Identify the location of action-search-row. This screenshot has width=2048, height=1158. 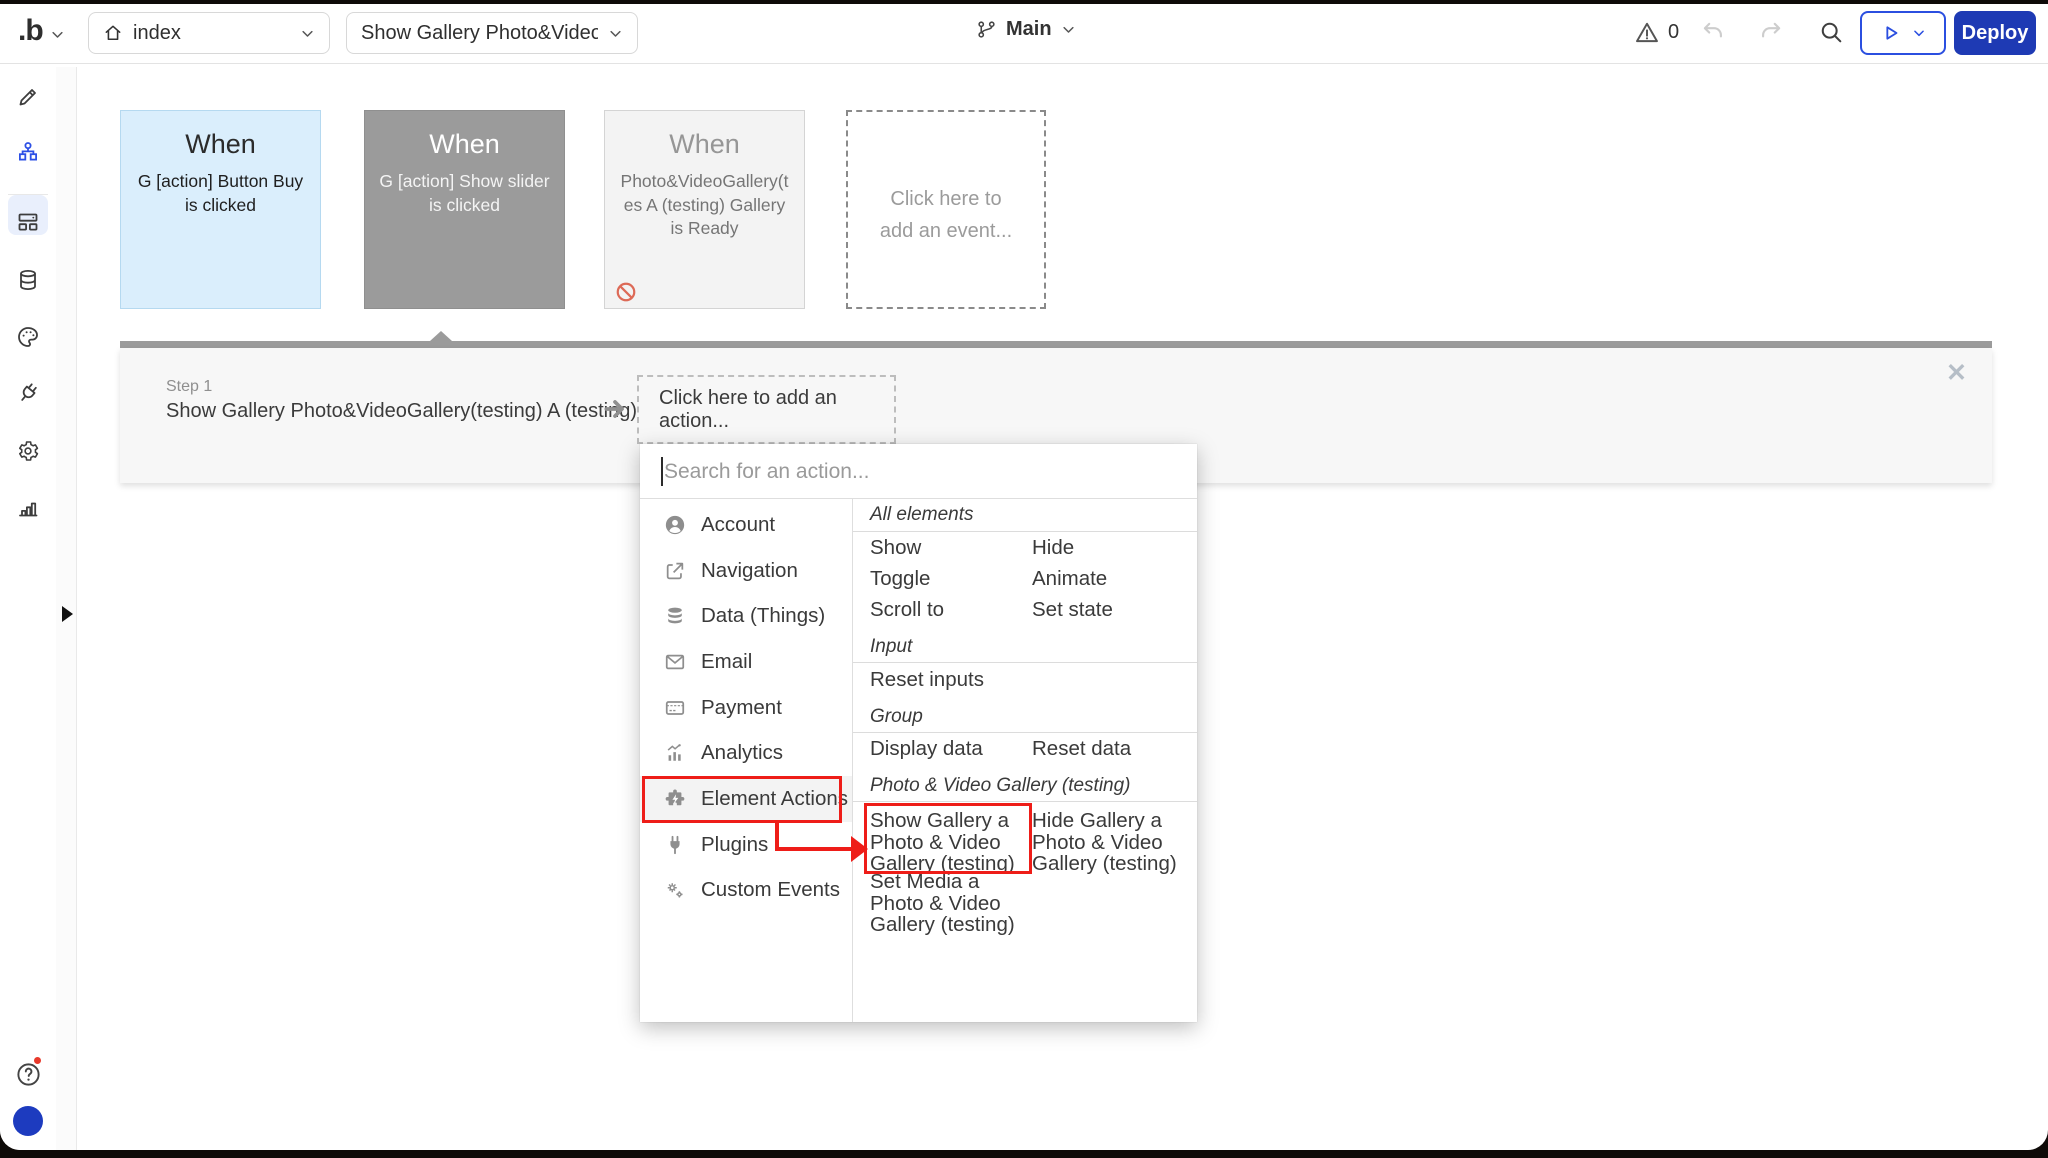
(918, 471).